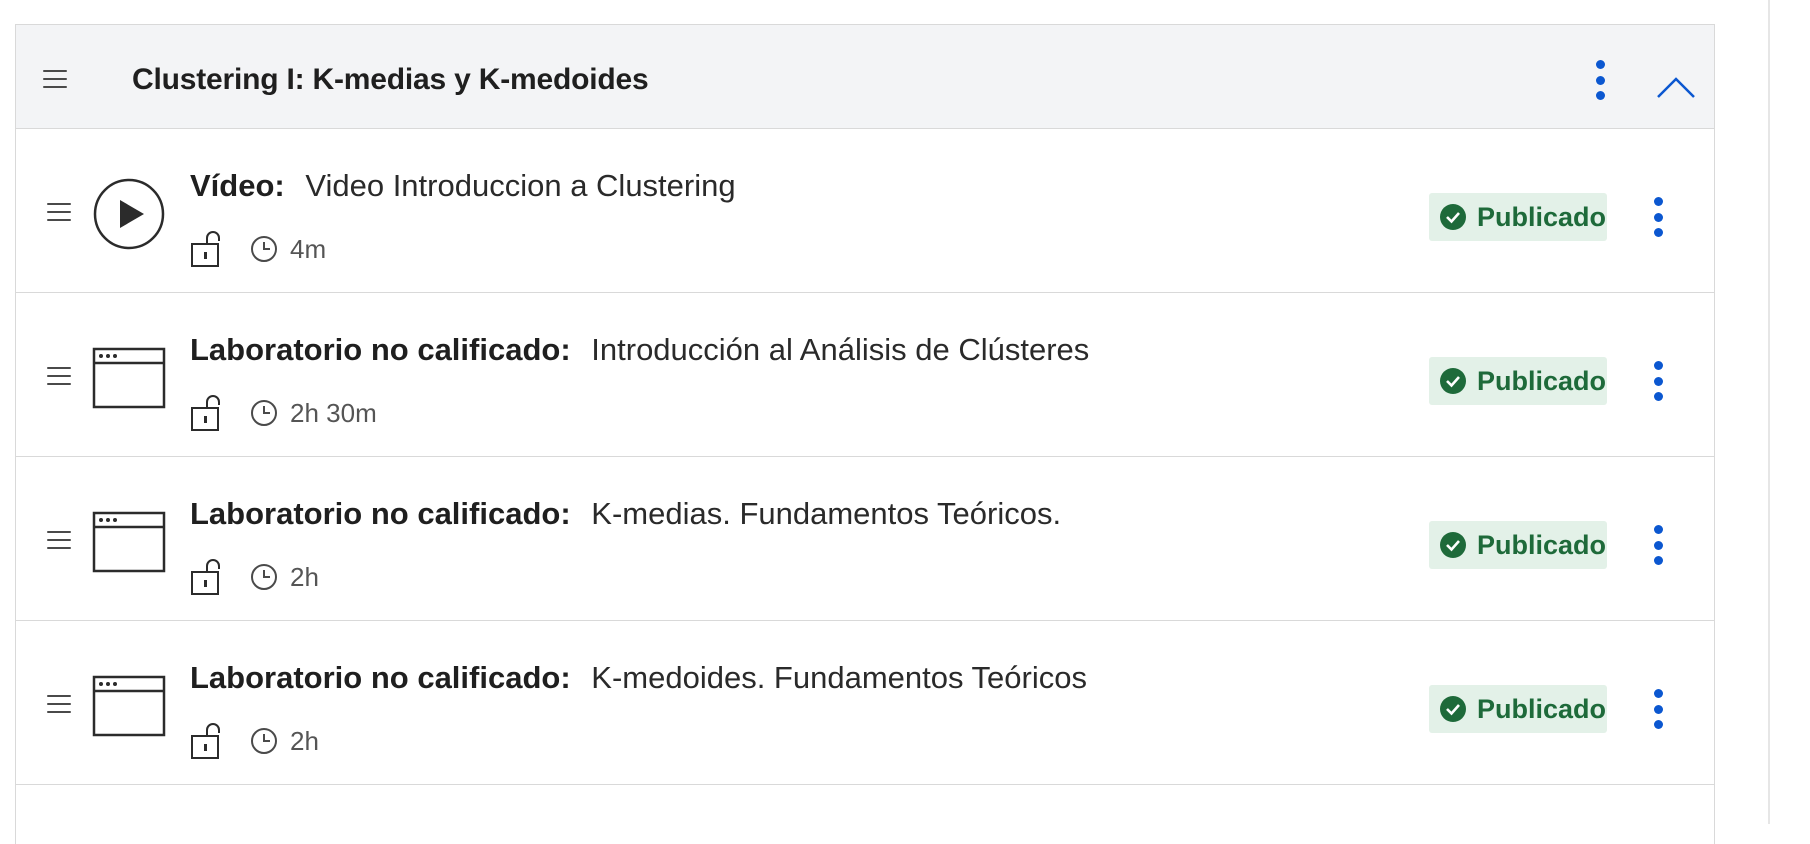  I want to click on module-header: Clustering I: K-medias y K-medoides, so click(865, 77).